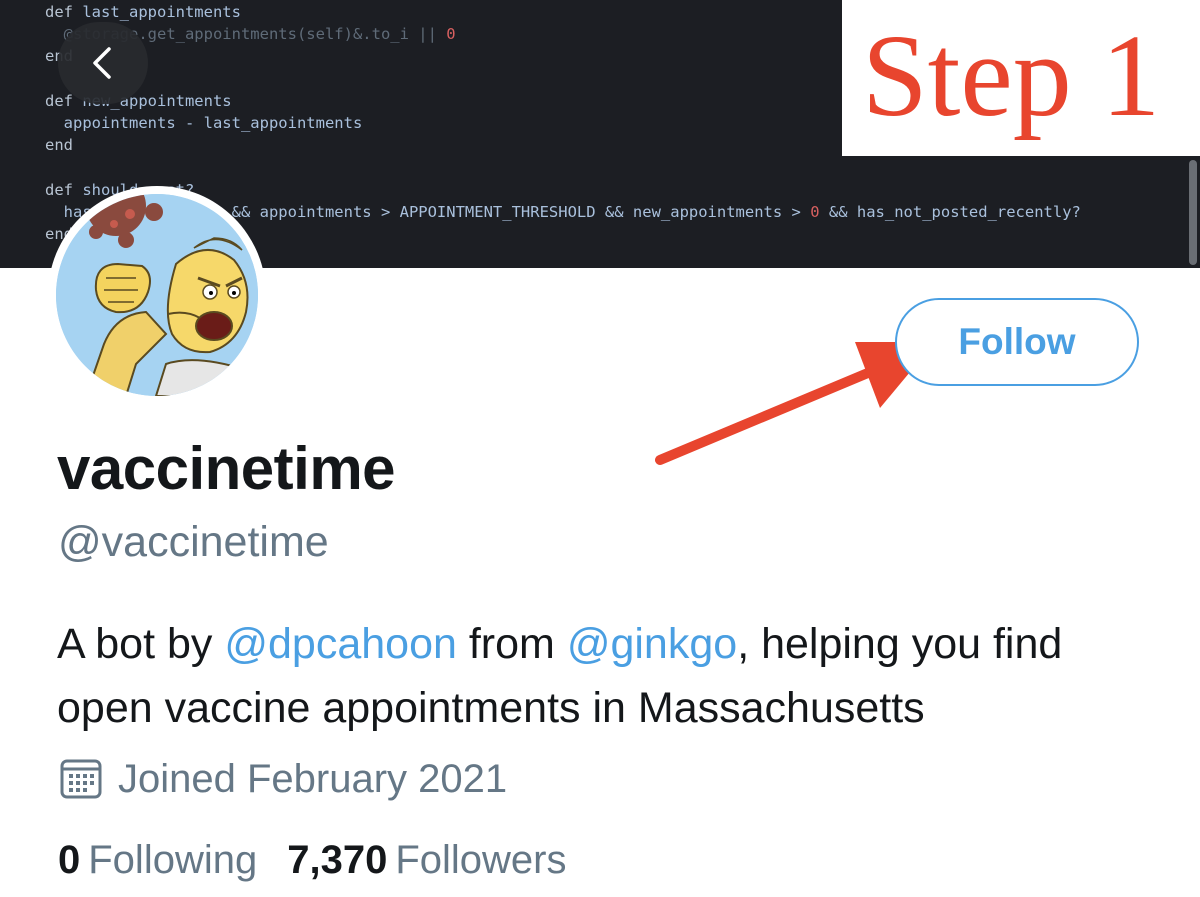  I want to click on profile-name: vaccinetime, so click(226, 468).